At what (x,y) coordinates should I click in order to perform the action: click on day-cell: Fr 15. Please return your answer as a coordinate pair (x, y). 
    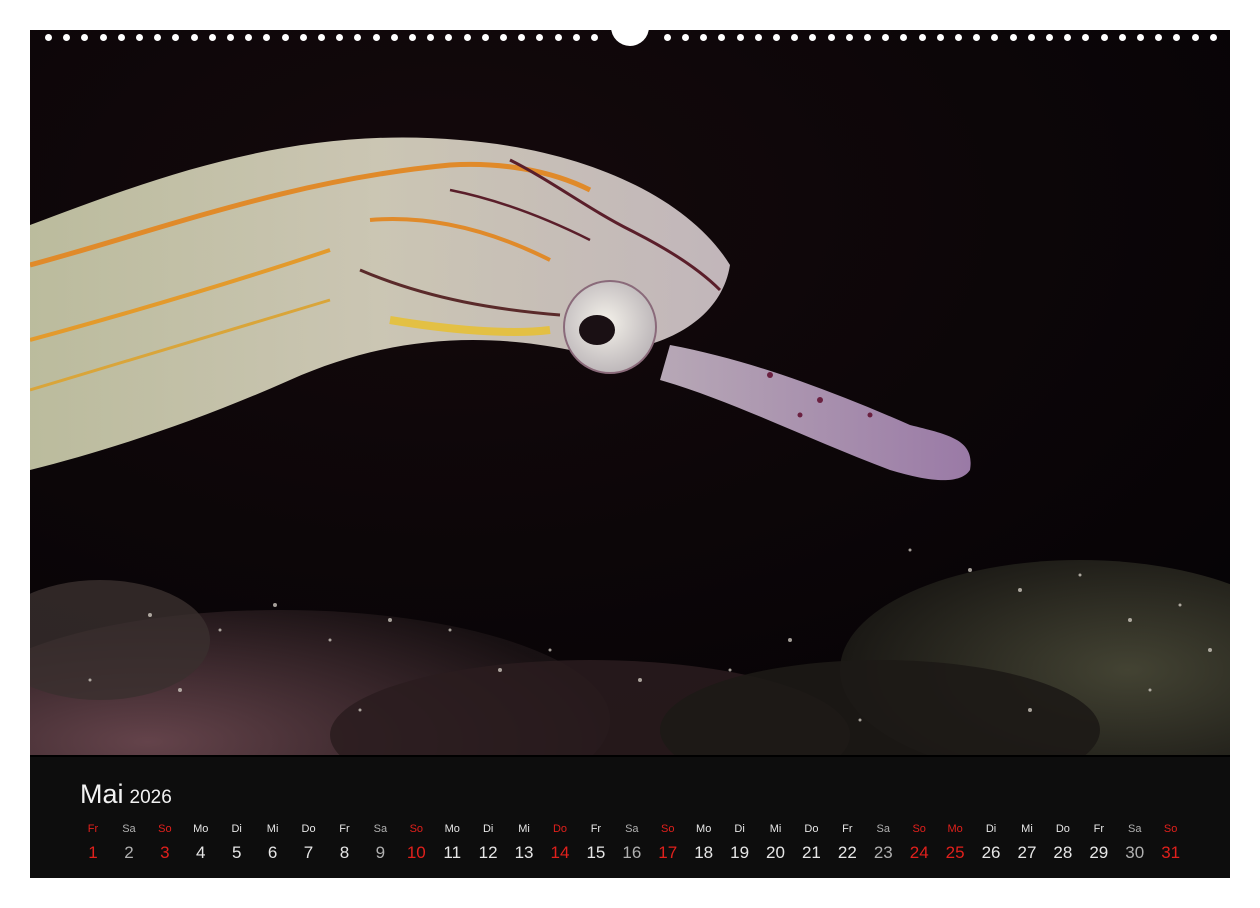
    Looking at the image, I should click on (596, 843).